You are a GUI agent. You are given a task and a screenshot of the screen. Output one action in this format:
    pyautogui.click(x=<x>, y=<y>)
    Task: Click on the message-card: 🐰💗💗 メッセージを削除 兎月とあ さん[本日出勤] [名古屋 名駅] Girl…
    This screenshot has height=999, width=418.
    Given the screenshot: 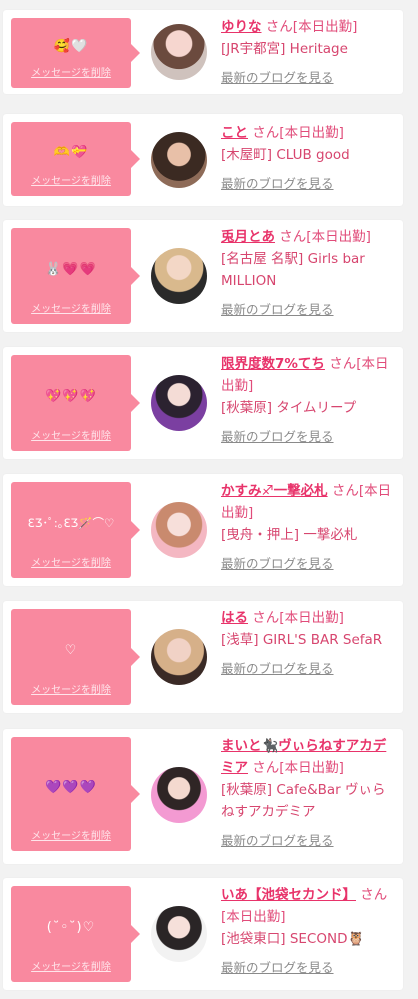 What is the action you would take?
    pyautogui.click(x=203, y=276)
    